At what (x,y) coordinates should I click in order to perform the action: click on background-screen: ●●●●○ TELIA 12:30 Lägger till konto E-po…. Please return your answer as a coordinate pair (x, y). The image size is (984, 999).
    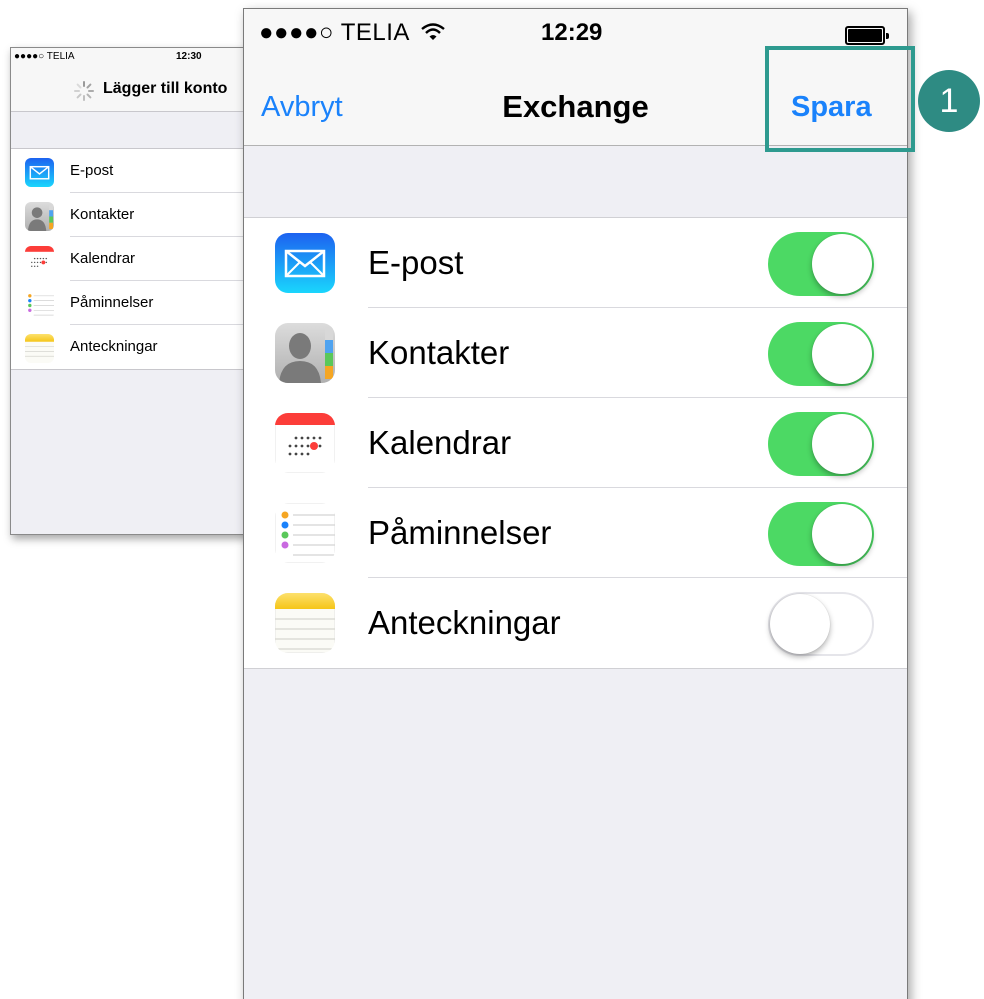
    Looking at the image, I should click on (130, 291).